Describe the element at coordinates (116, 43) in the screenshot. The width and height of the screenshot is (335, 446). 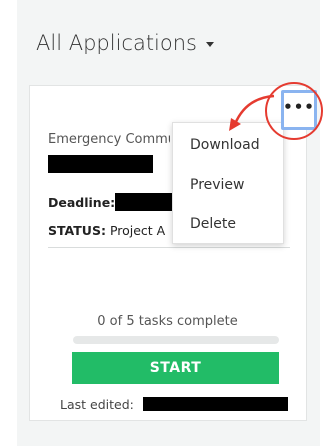
I see `page-title: All Applications` at that location.